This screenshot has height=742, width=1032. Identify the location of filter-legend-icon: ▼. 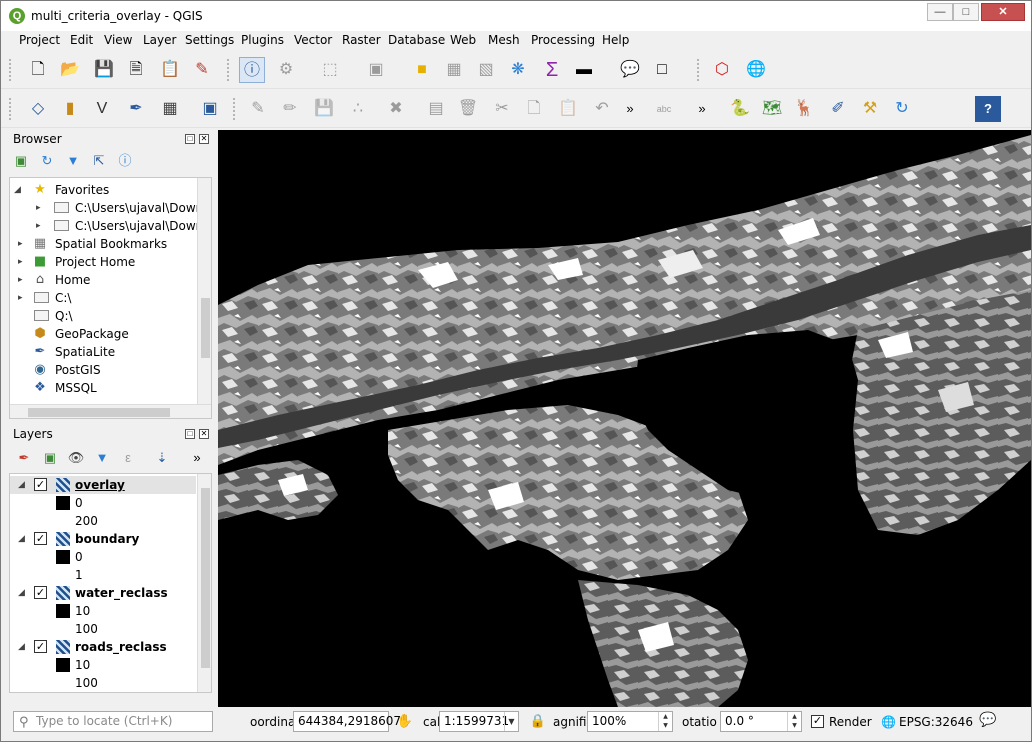
(102, 458).